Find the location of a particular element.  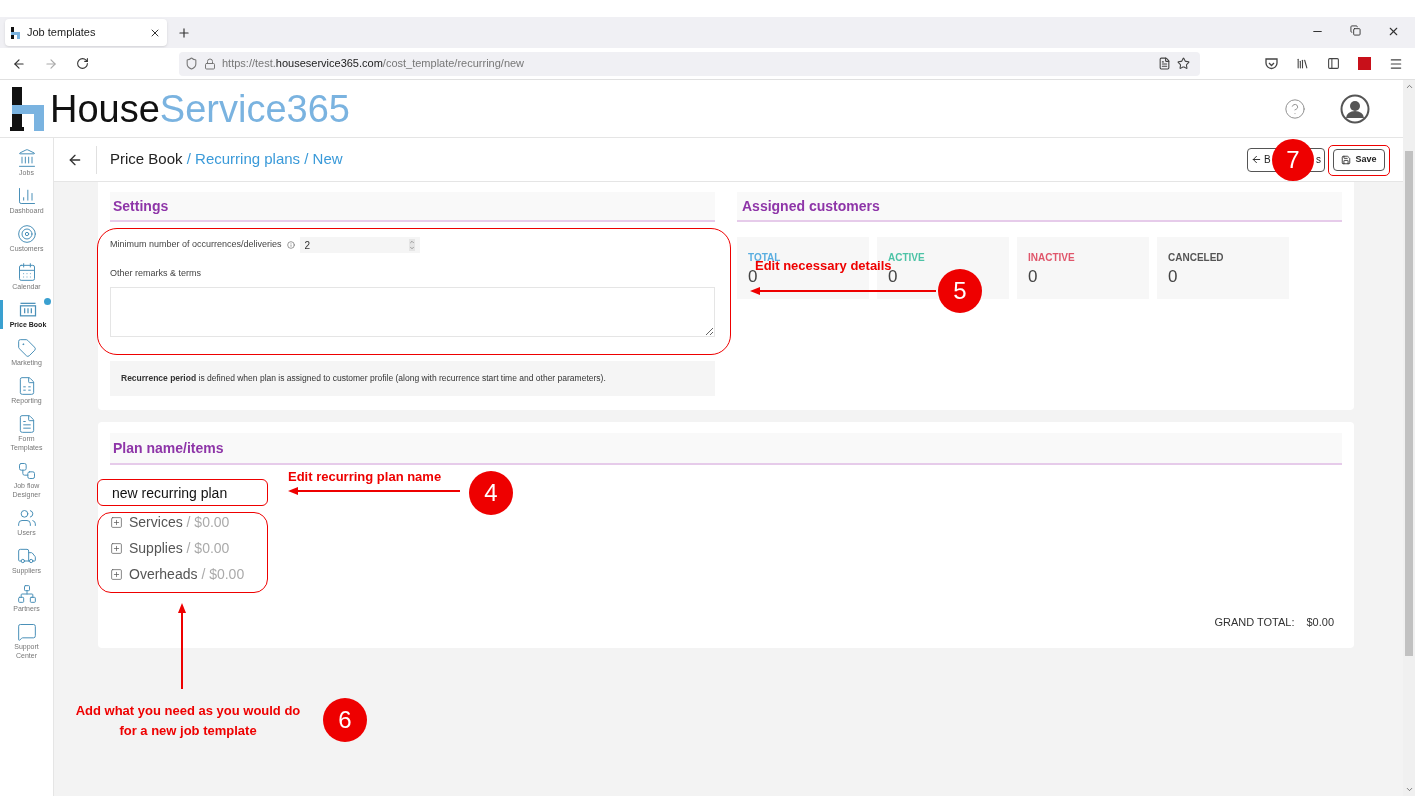

stat-label: INACTIVE is located at coordinates (1051, 258).